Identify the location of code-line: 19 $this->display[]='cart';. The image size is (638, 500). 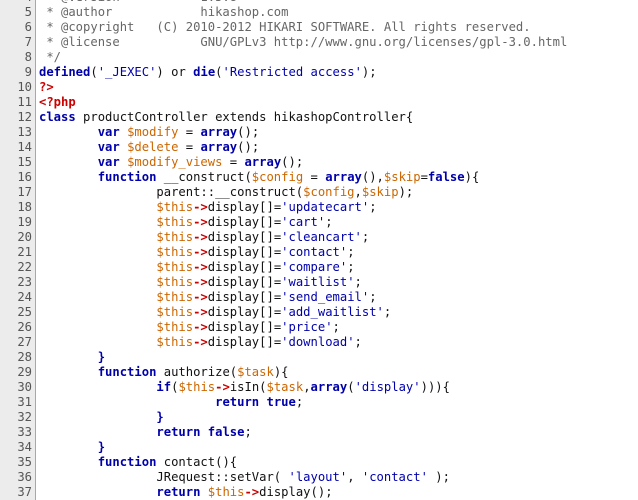
(319, 222).